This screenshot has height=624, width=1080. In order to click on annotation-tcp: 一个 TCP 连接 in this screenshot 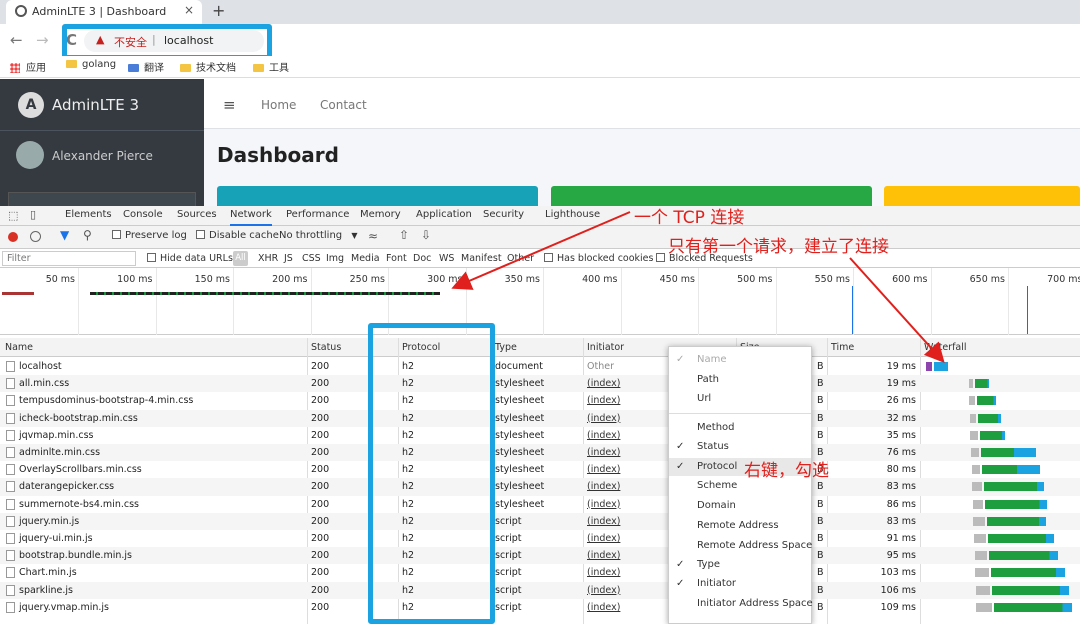, I will do `click(689, 218)`.